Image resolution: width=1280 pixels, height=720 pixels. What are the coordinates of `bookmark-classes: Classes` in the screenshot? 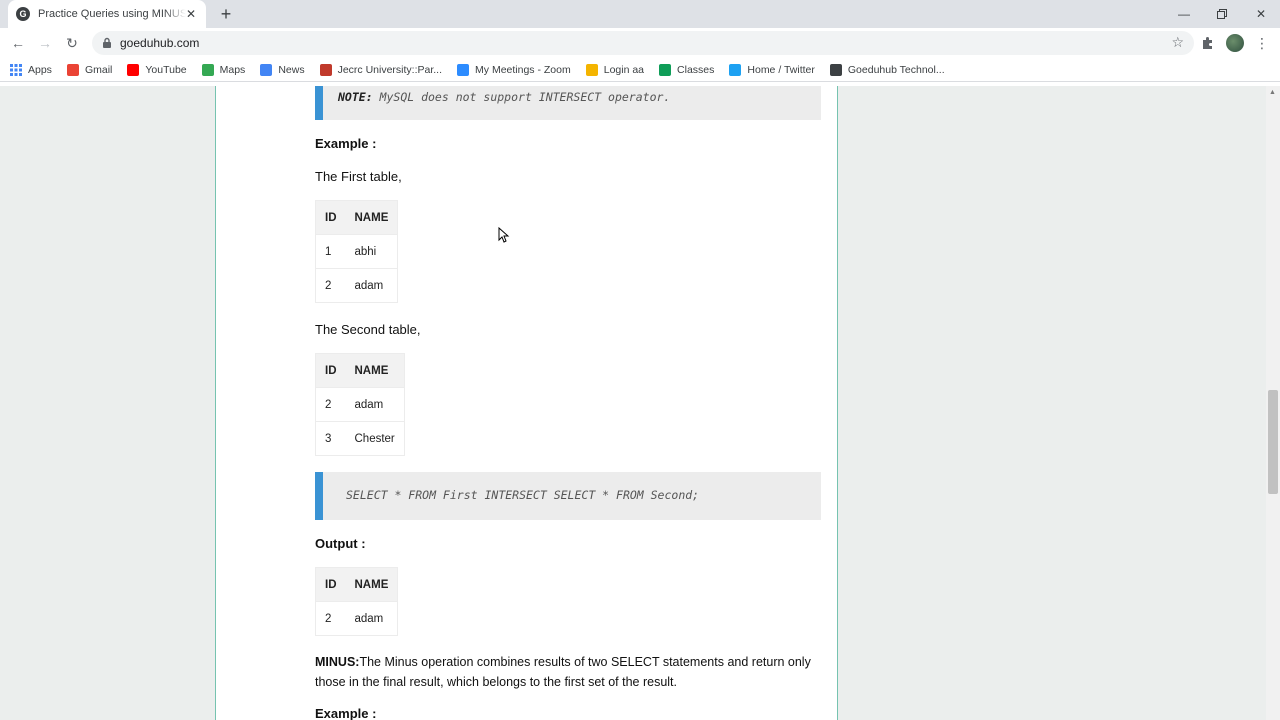 It's located at (687, 69).